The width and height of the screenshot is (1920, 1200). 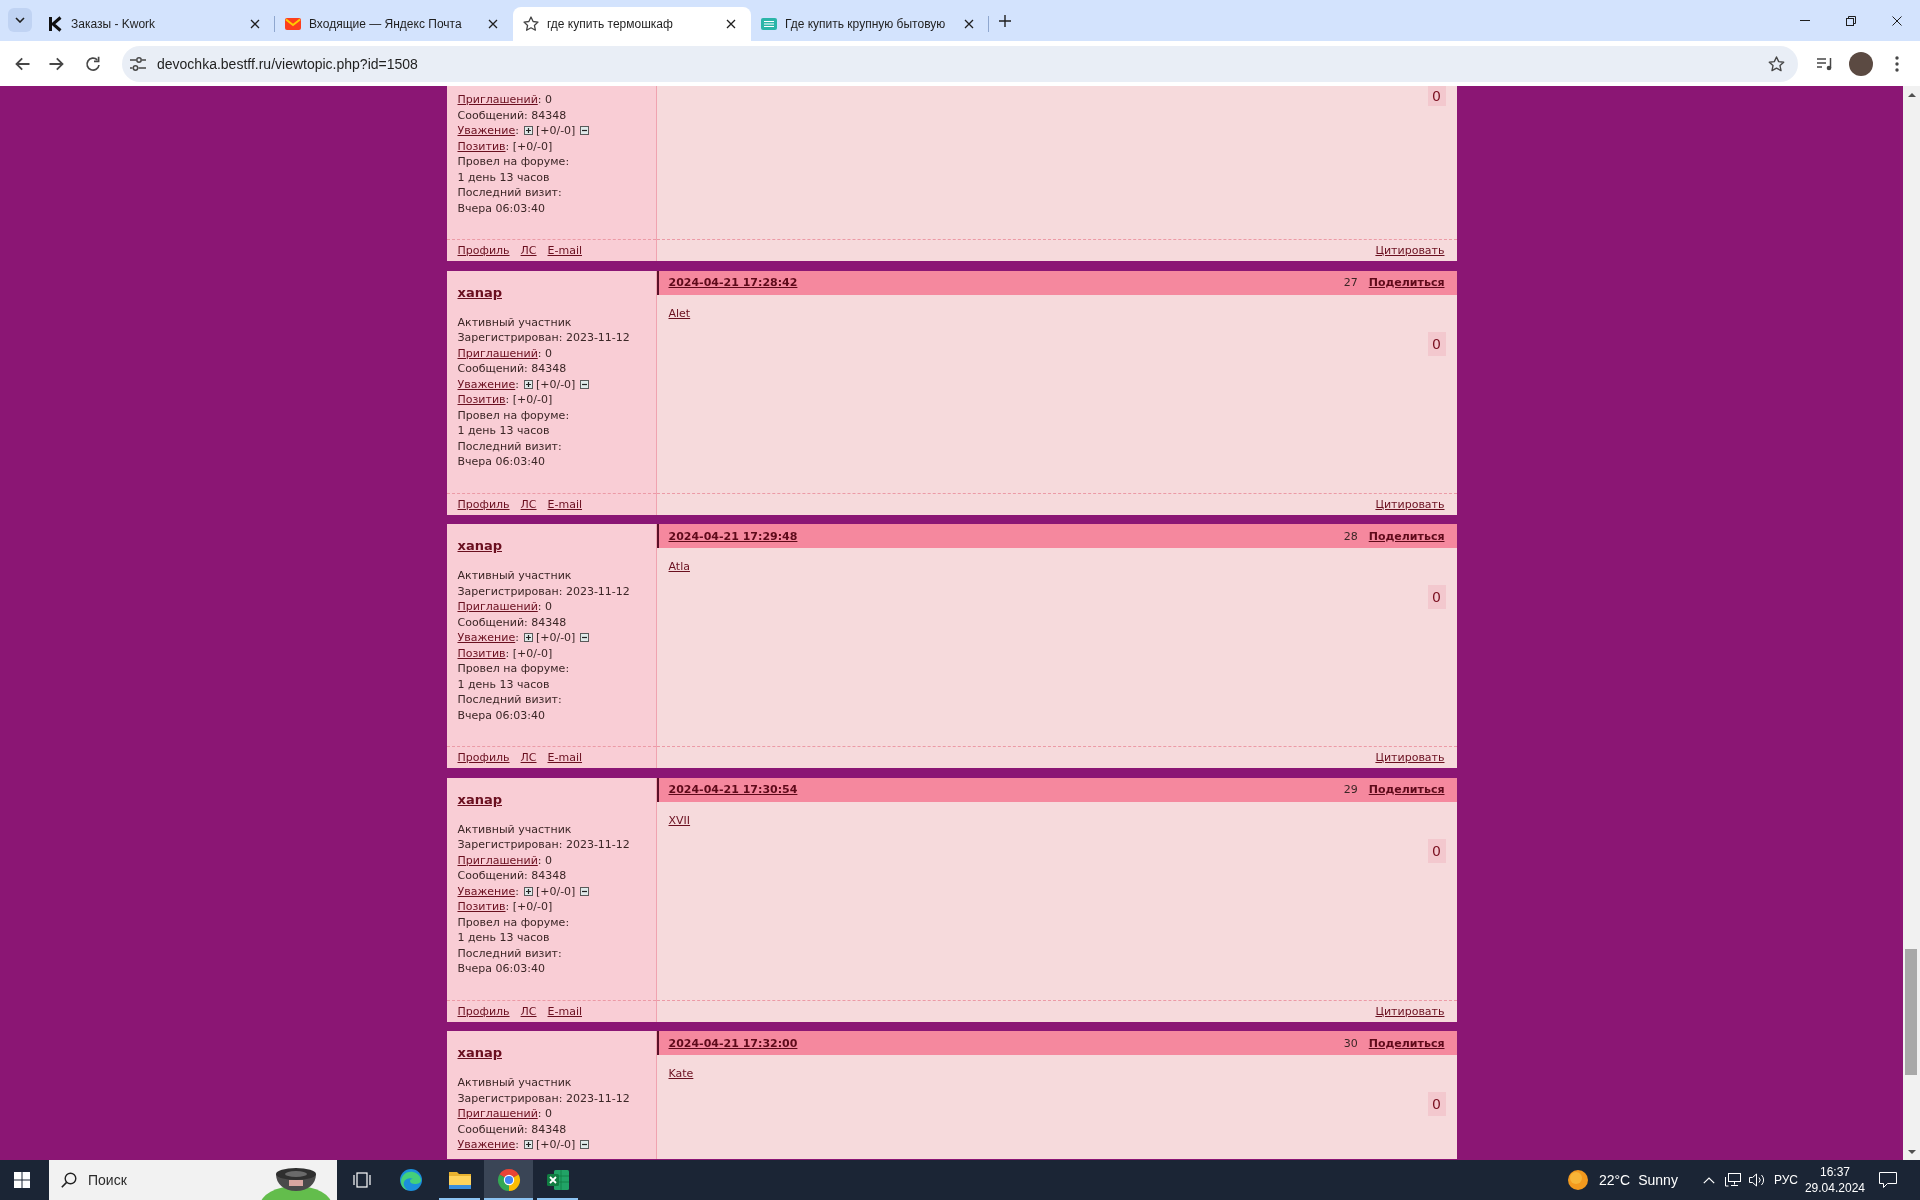 I want to click on notification-icon, so click(x=1888, y=1180).